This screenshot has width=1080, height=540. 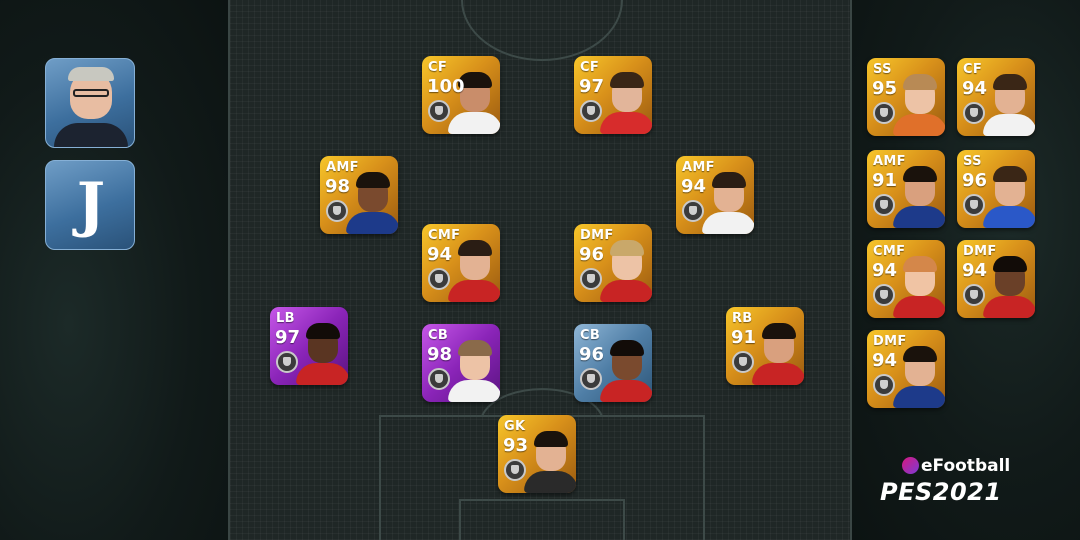 What do you see at coordinates (516, 445) in the screenshot?
I see `player-rating: 93` at bounding box center [516, 445].